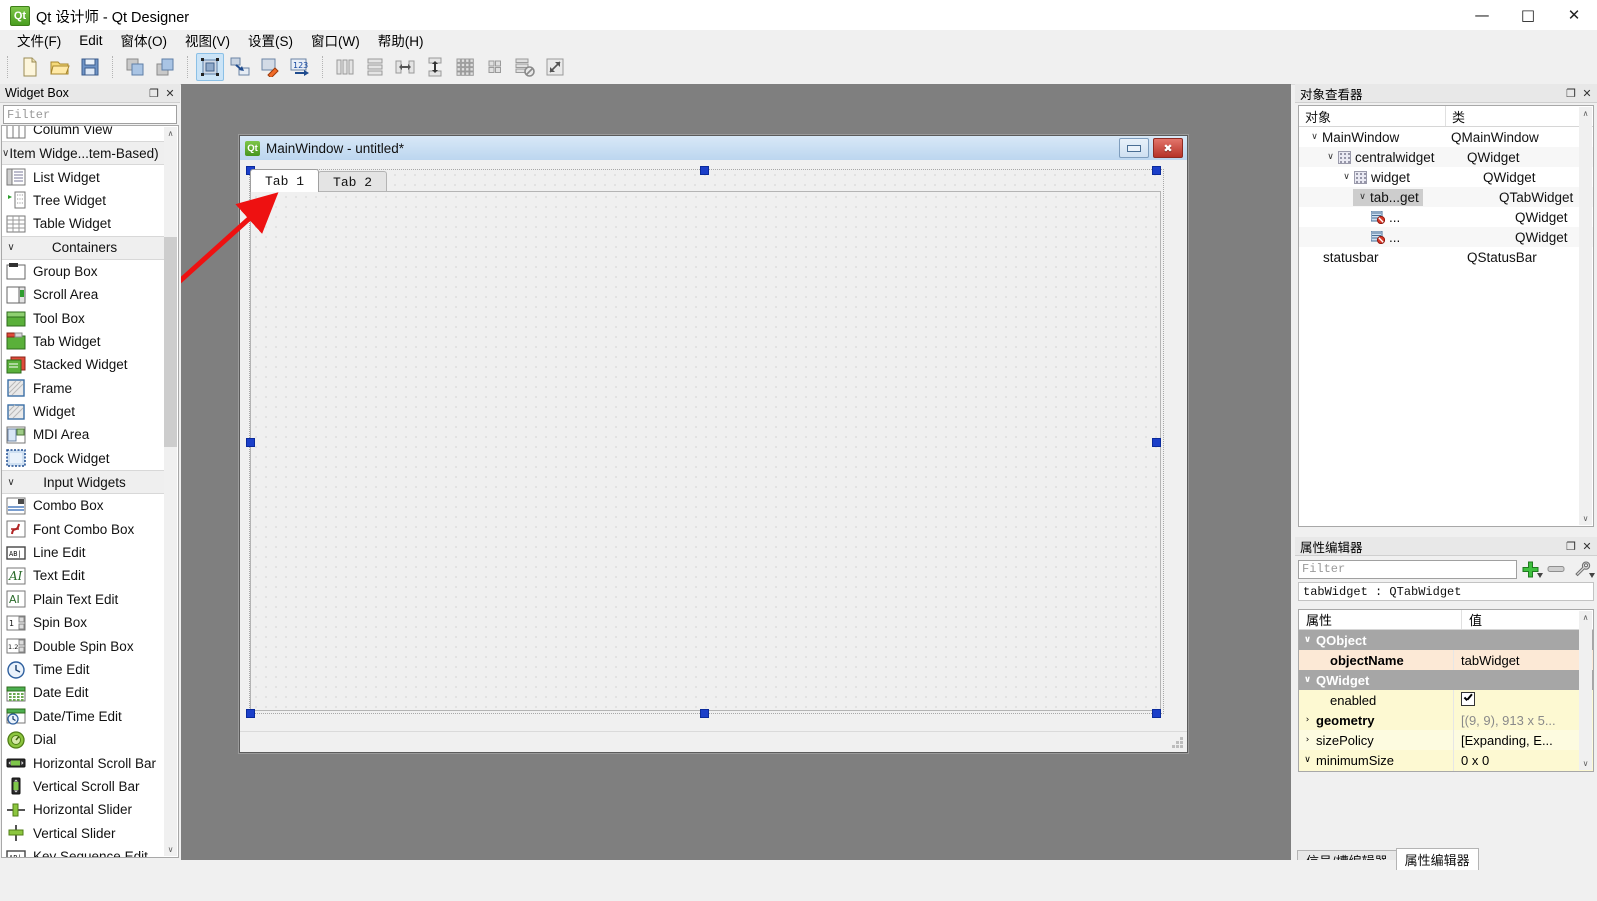  What do you see at coordinates (83, 153) in the screenshot?
I see `widget-category-itemwidgetembased: ∨ Item Widge...tem-Based)` at bounding box center [83, 153].